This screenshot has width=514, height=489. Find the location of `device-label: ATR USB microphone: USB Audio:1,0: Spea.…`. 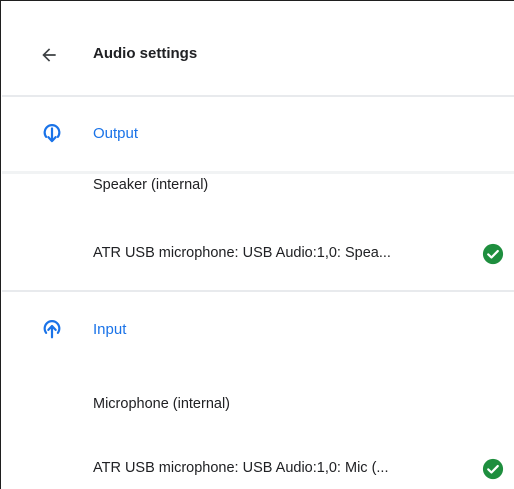

device-label: ATR USB microphone: USB Audio:1,0: Spea.… is located at coordinates (242, 253).